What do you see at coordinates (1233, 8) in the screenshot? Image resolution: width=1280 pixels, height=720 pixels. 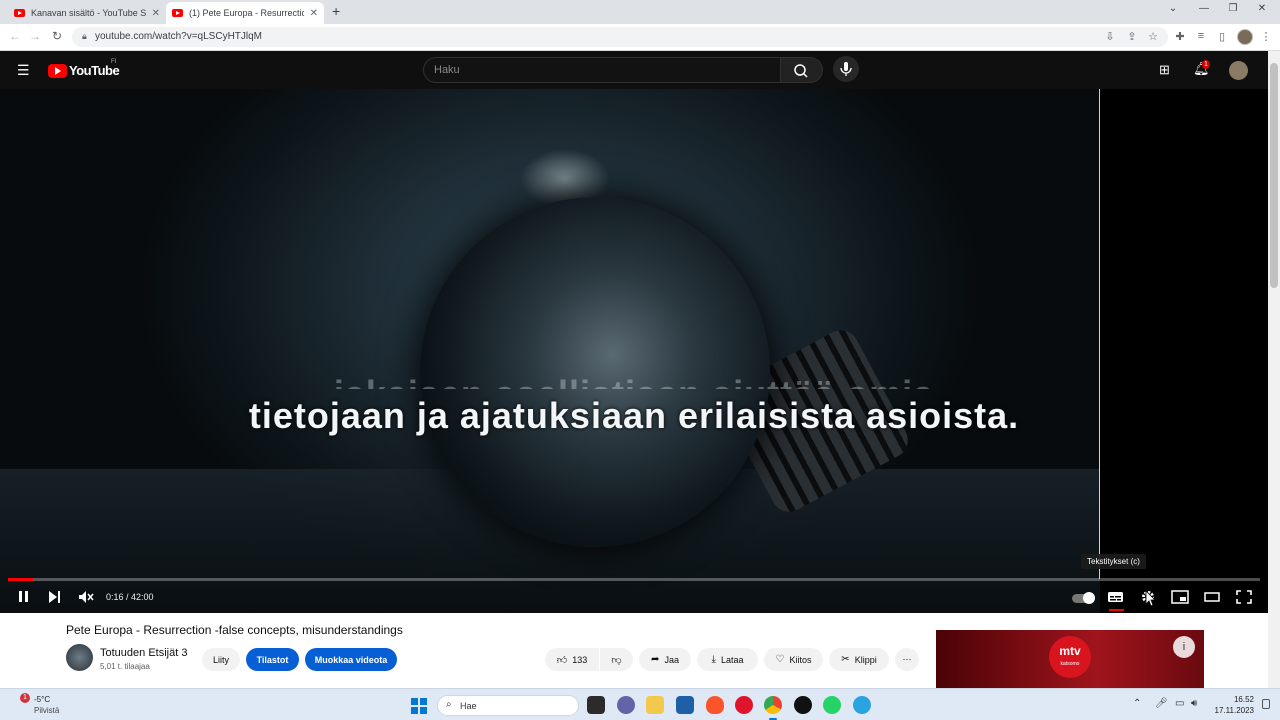 I see `restore-button: ❐` at bounding box center [1233, 8].